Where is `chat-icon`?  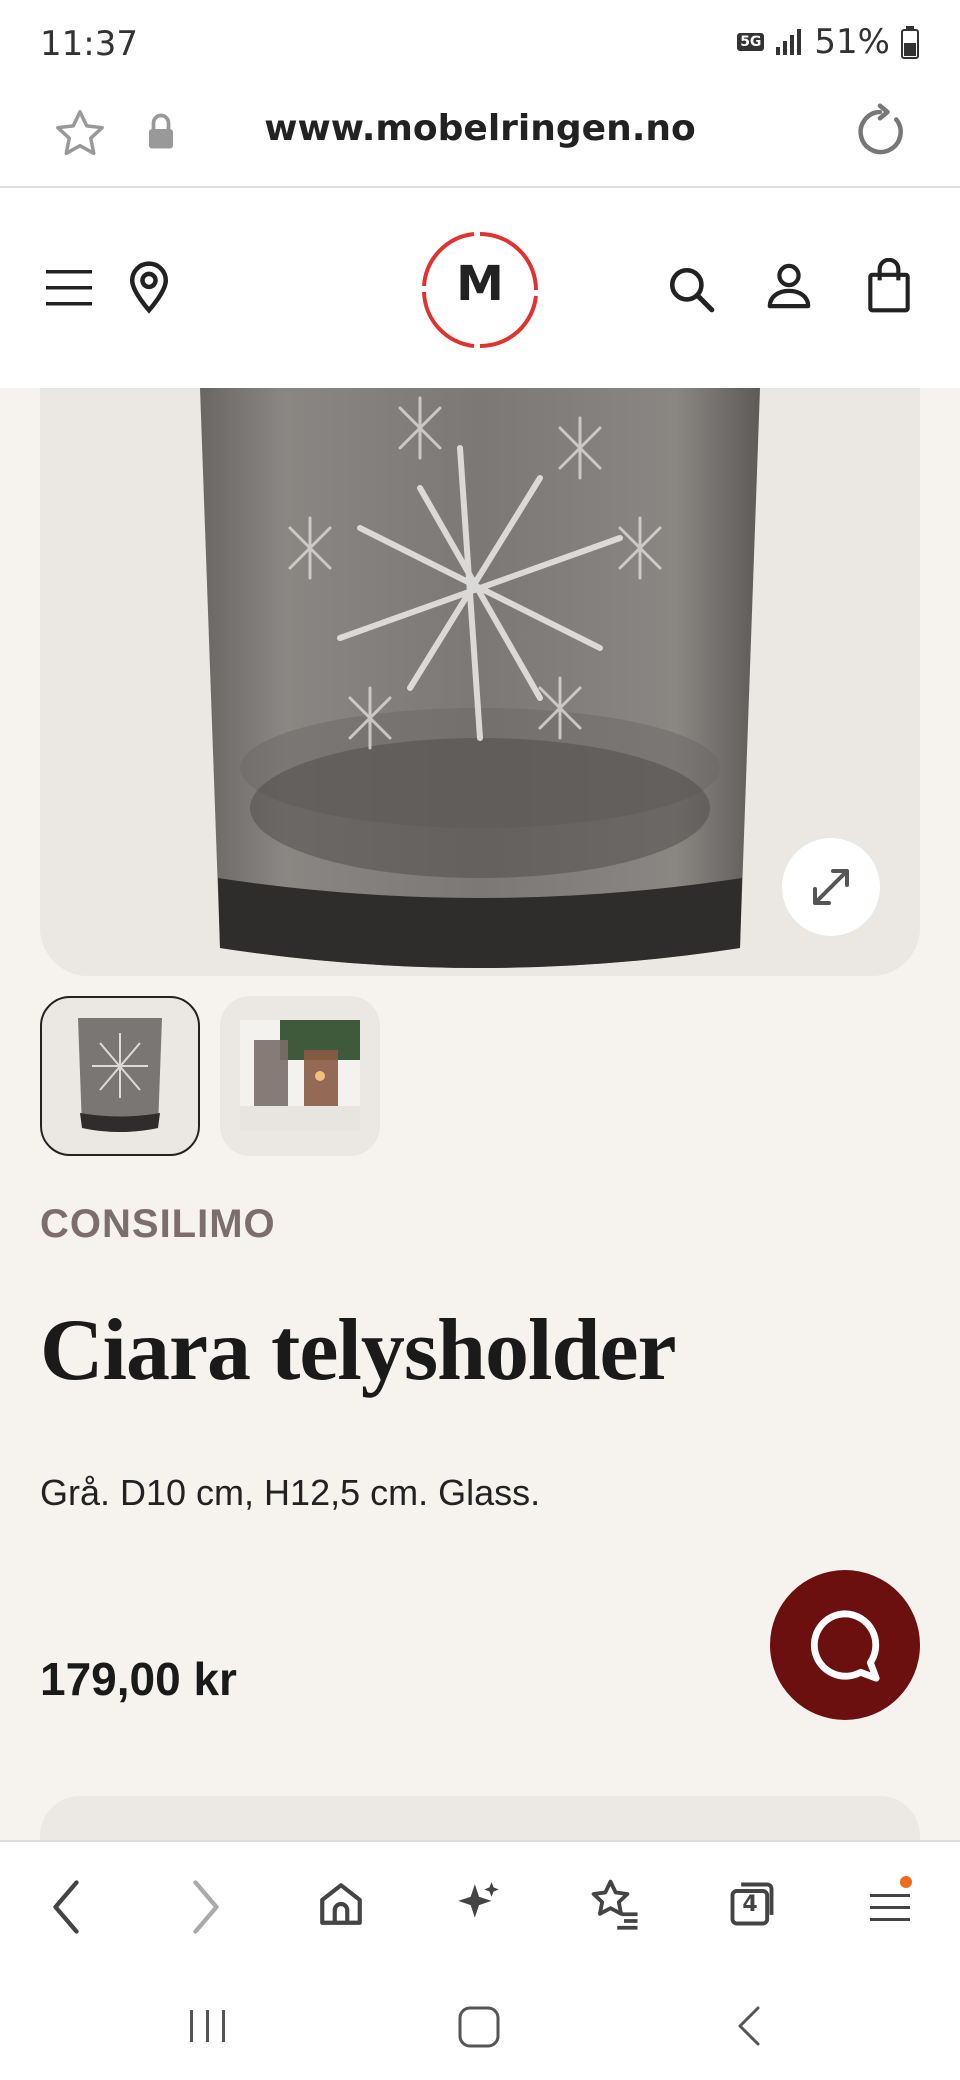
chat-icon is located at coordinates (845, 1646).